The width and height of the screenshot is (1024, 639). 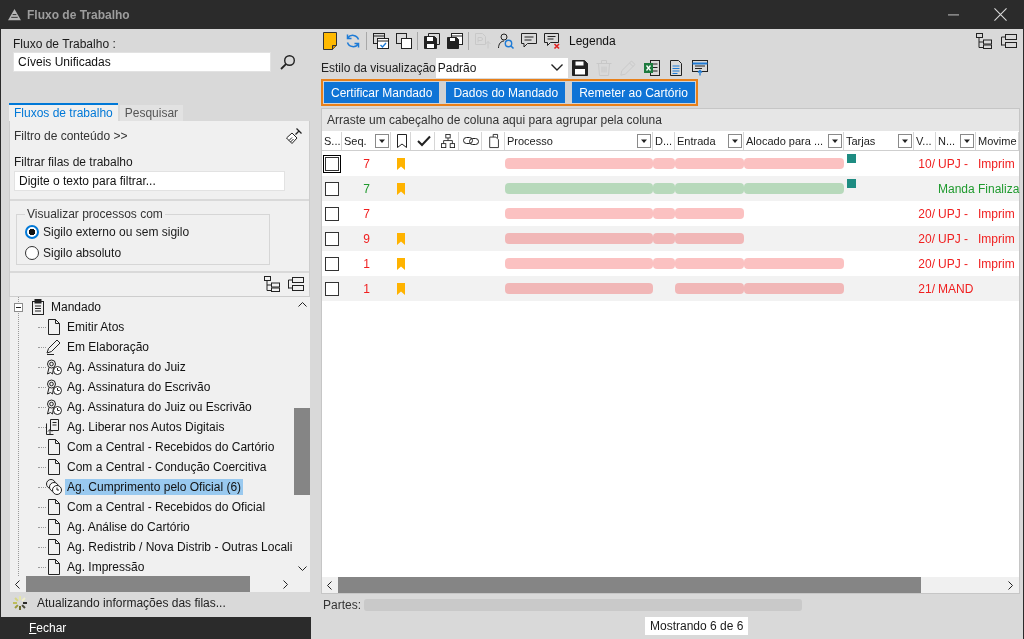 I want to click on tree-item: Emitir Atos, so click(x=96, y=327).